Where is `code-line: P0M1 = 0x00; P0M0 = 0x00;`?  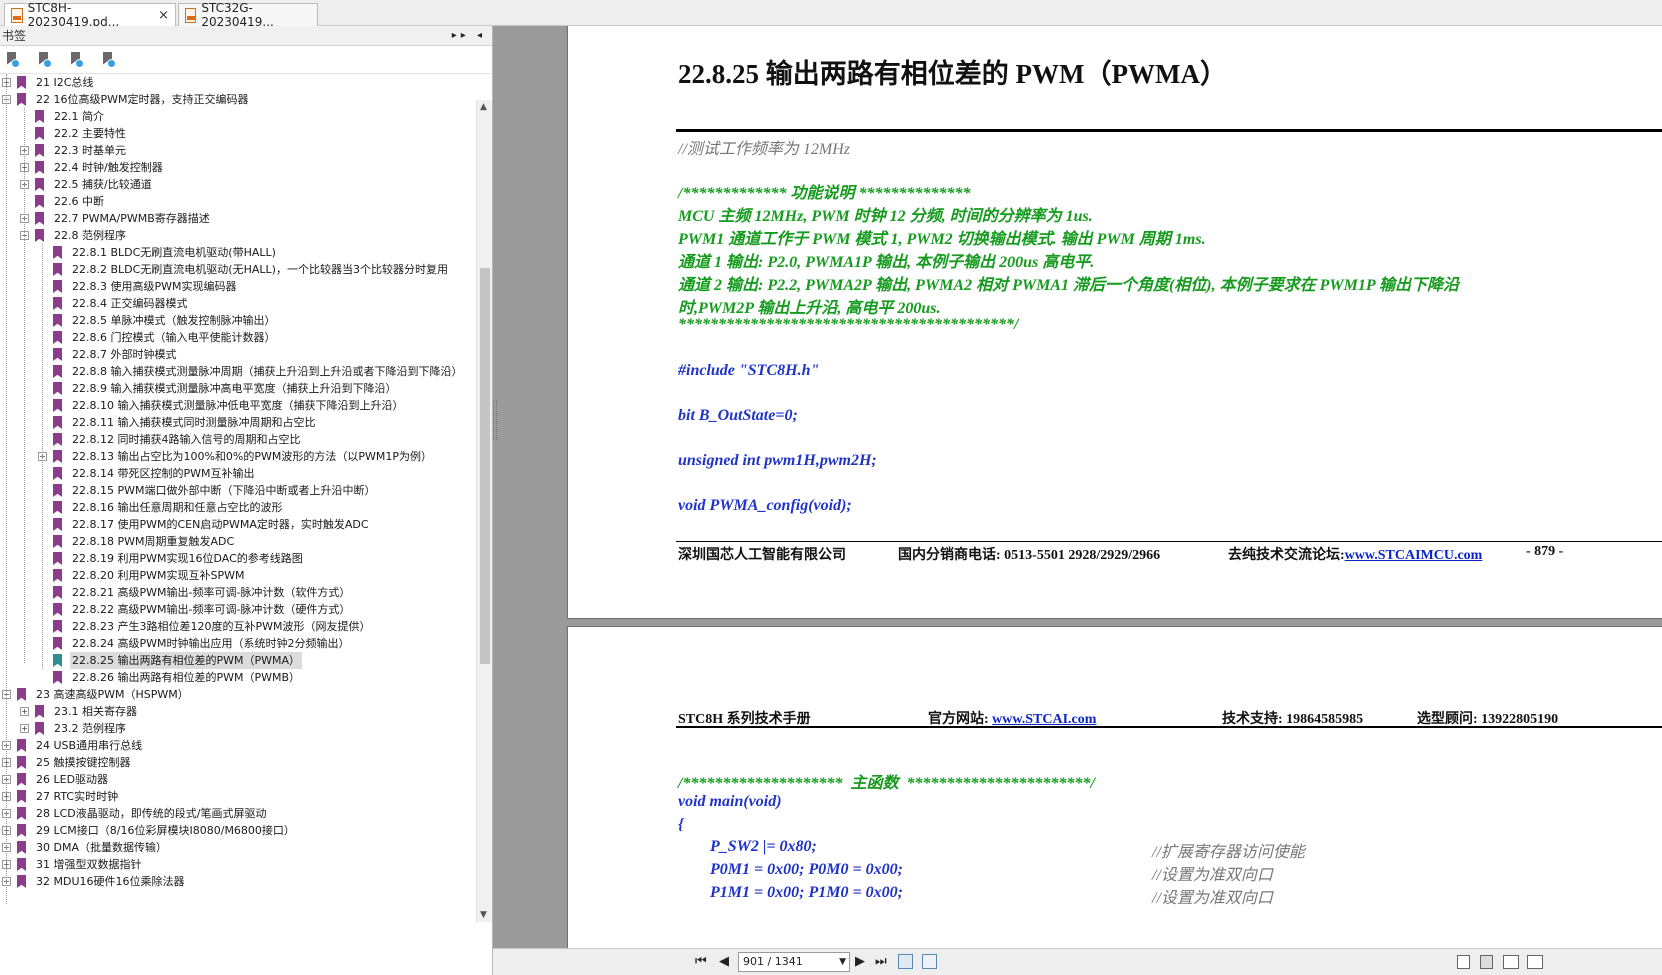
code-line: P0M1 = 0x00; P0M0 = 0x00; is located at coordinates (790, 869).